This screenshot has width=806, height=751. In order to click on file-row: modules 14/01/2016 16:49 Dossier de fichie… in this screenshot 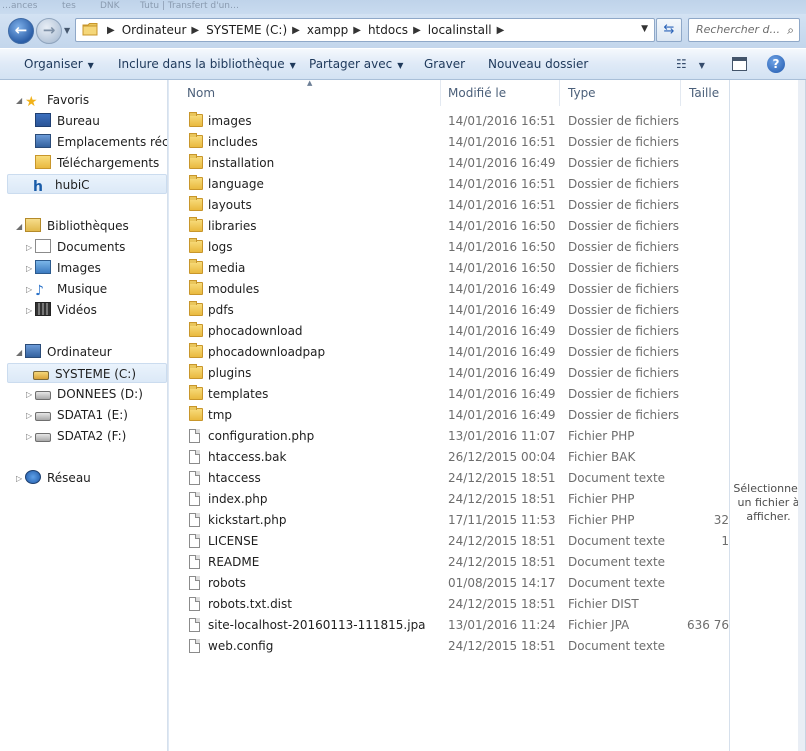, I will do `click(449, 289)`.